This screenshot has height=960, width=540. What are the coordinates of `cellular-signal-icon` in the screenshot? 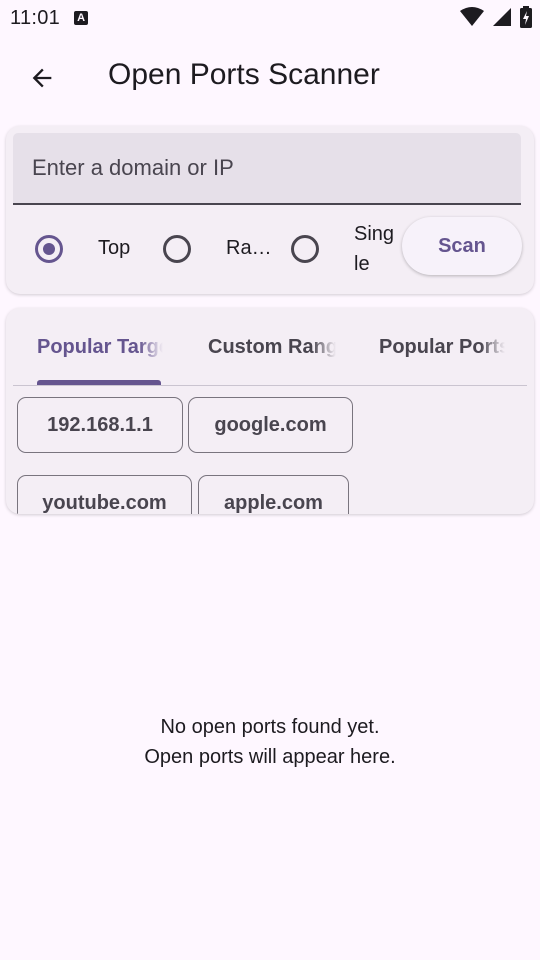 It's located at (502, 17).